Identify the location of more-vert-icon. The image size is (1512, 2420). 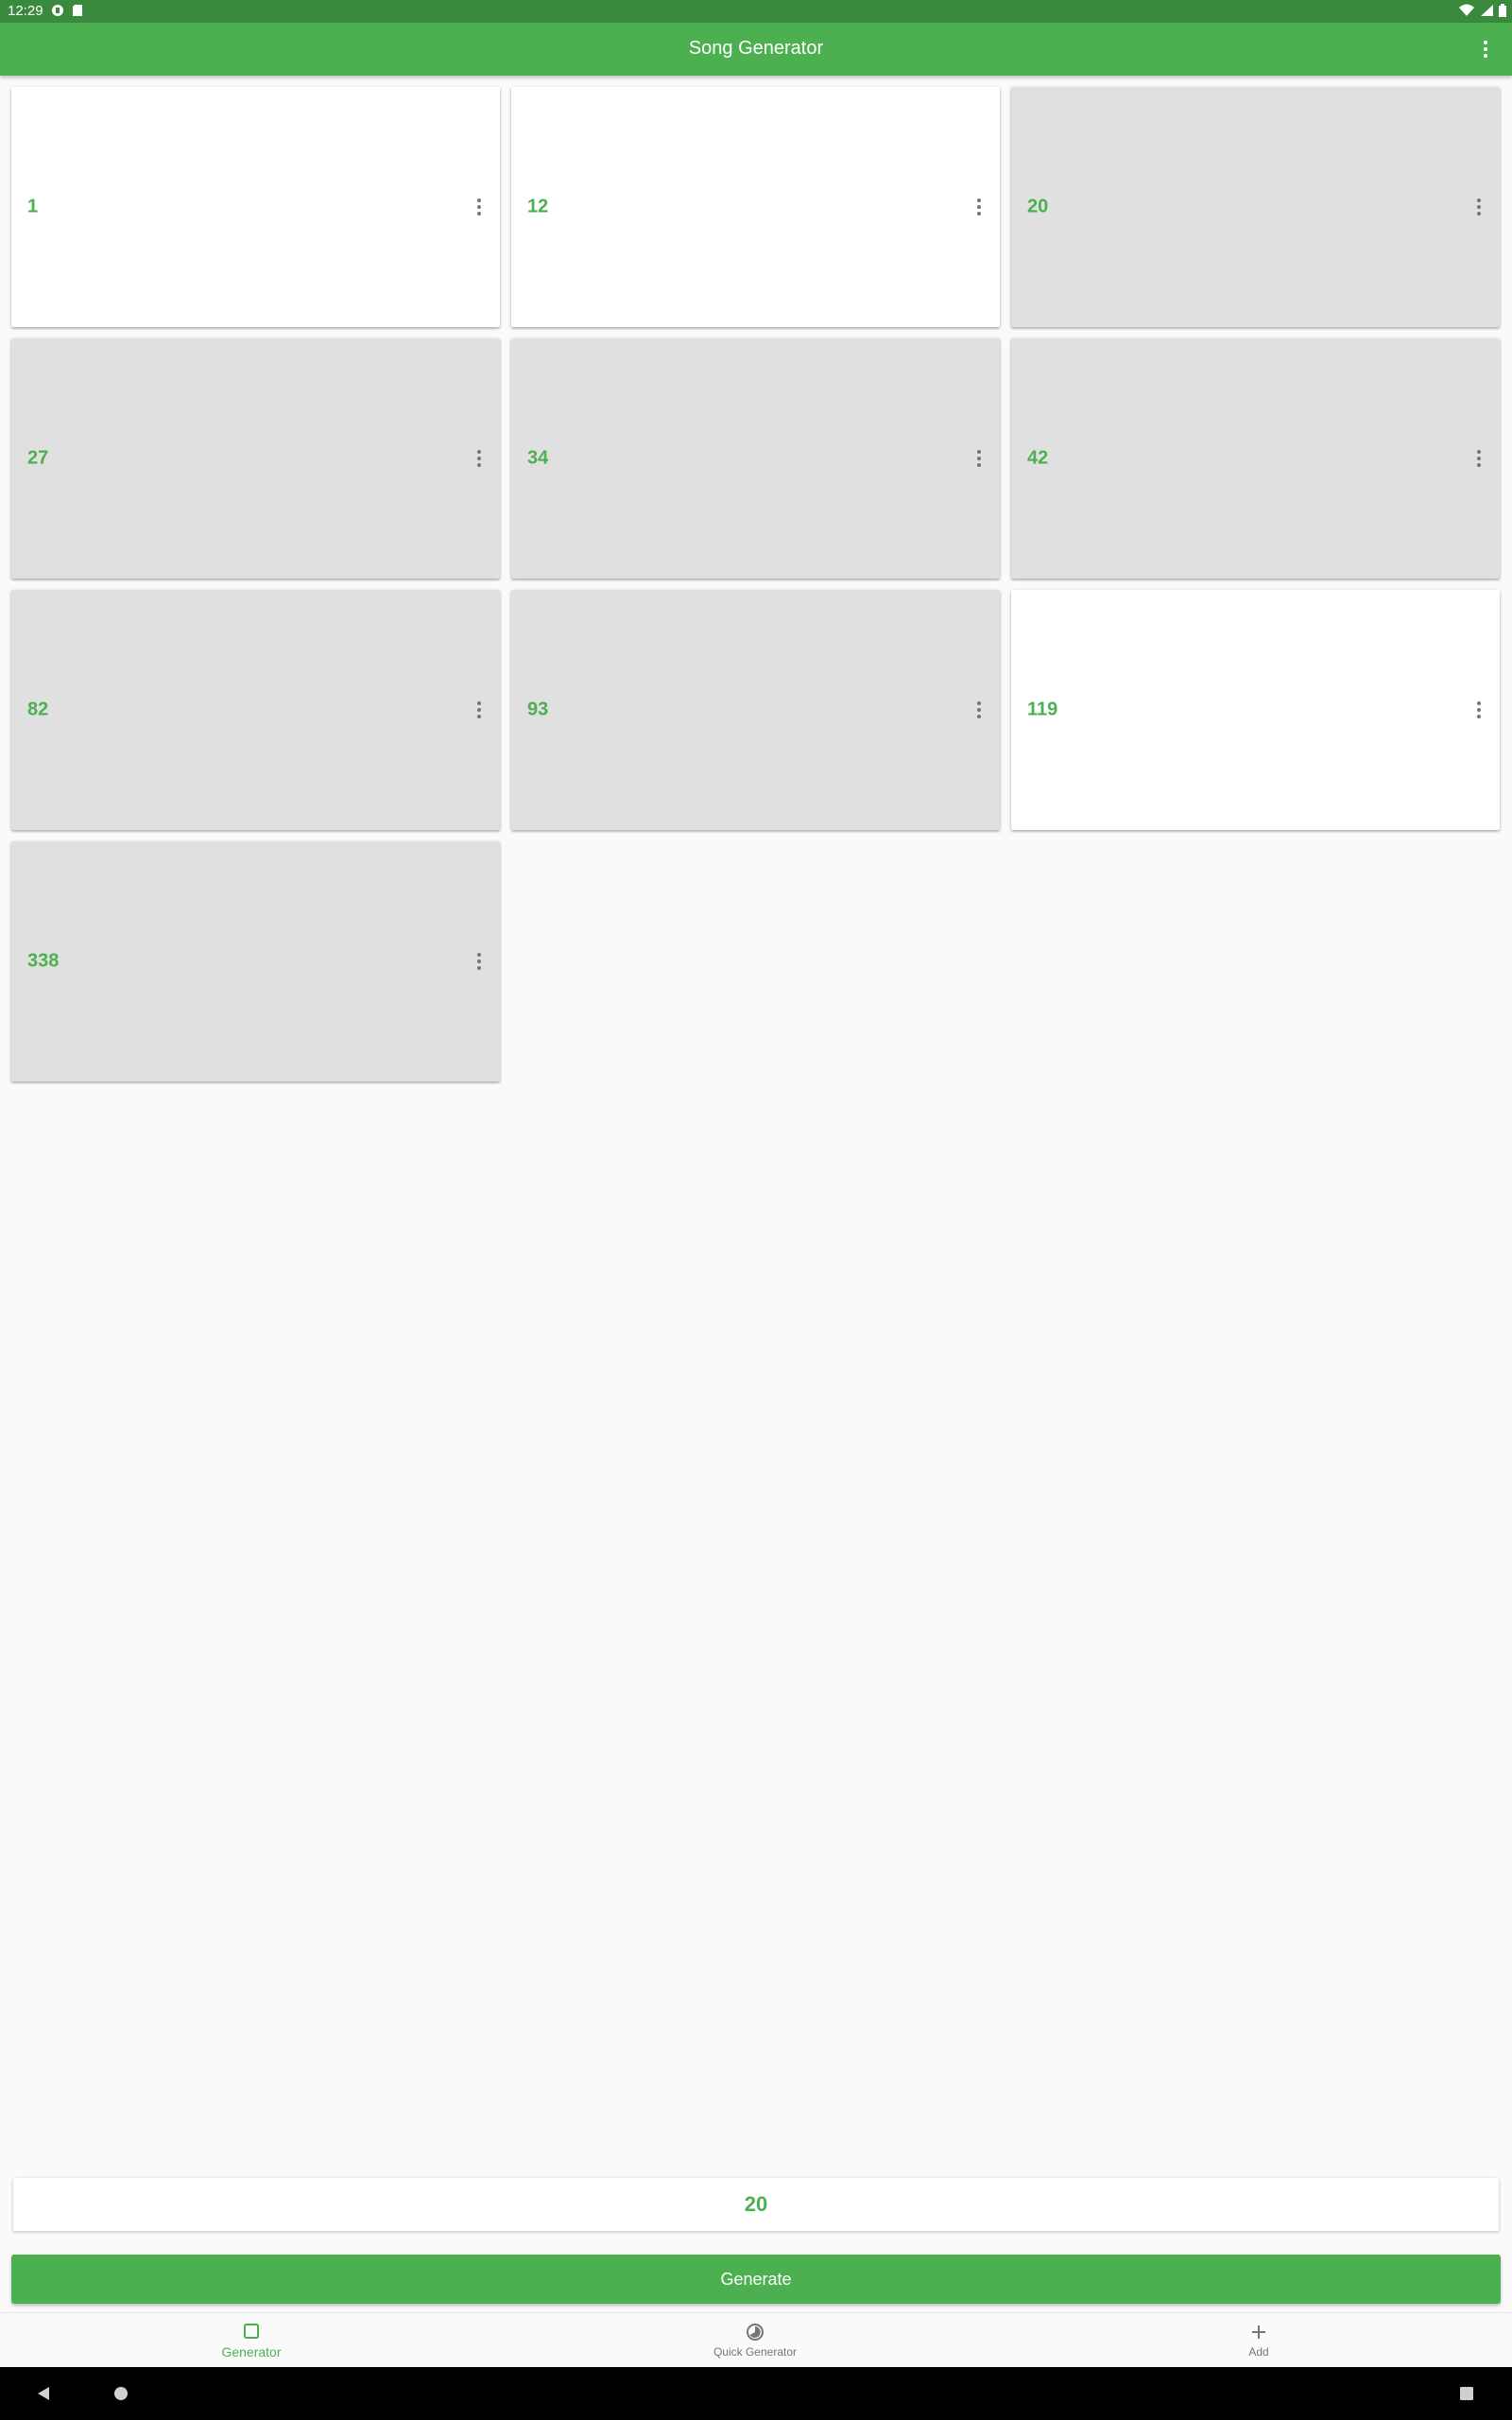
(1485, 49).